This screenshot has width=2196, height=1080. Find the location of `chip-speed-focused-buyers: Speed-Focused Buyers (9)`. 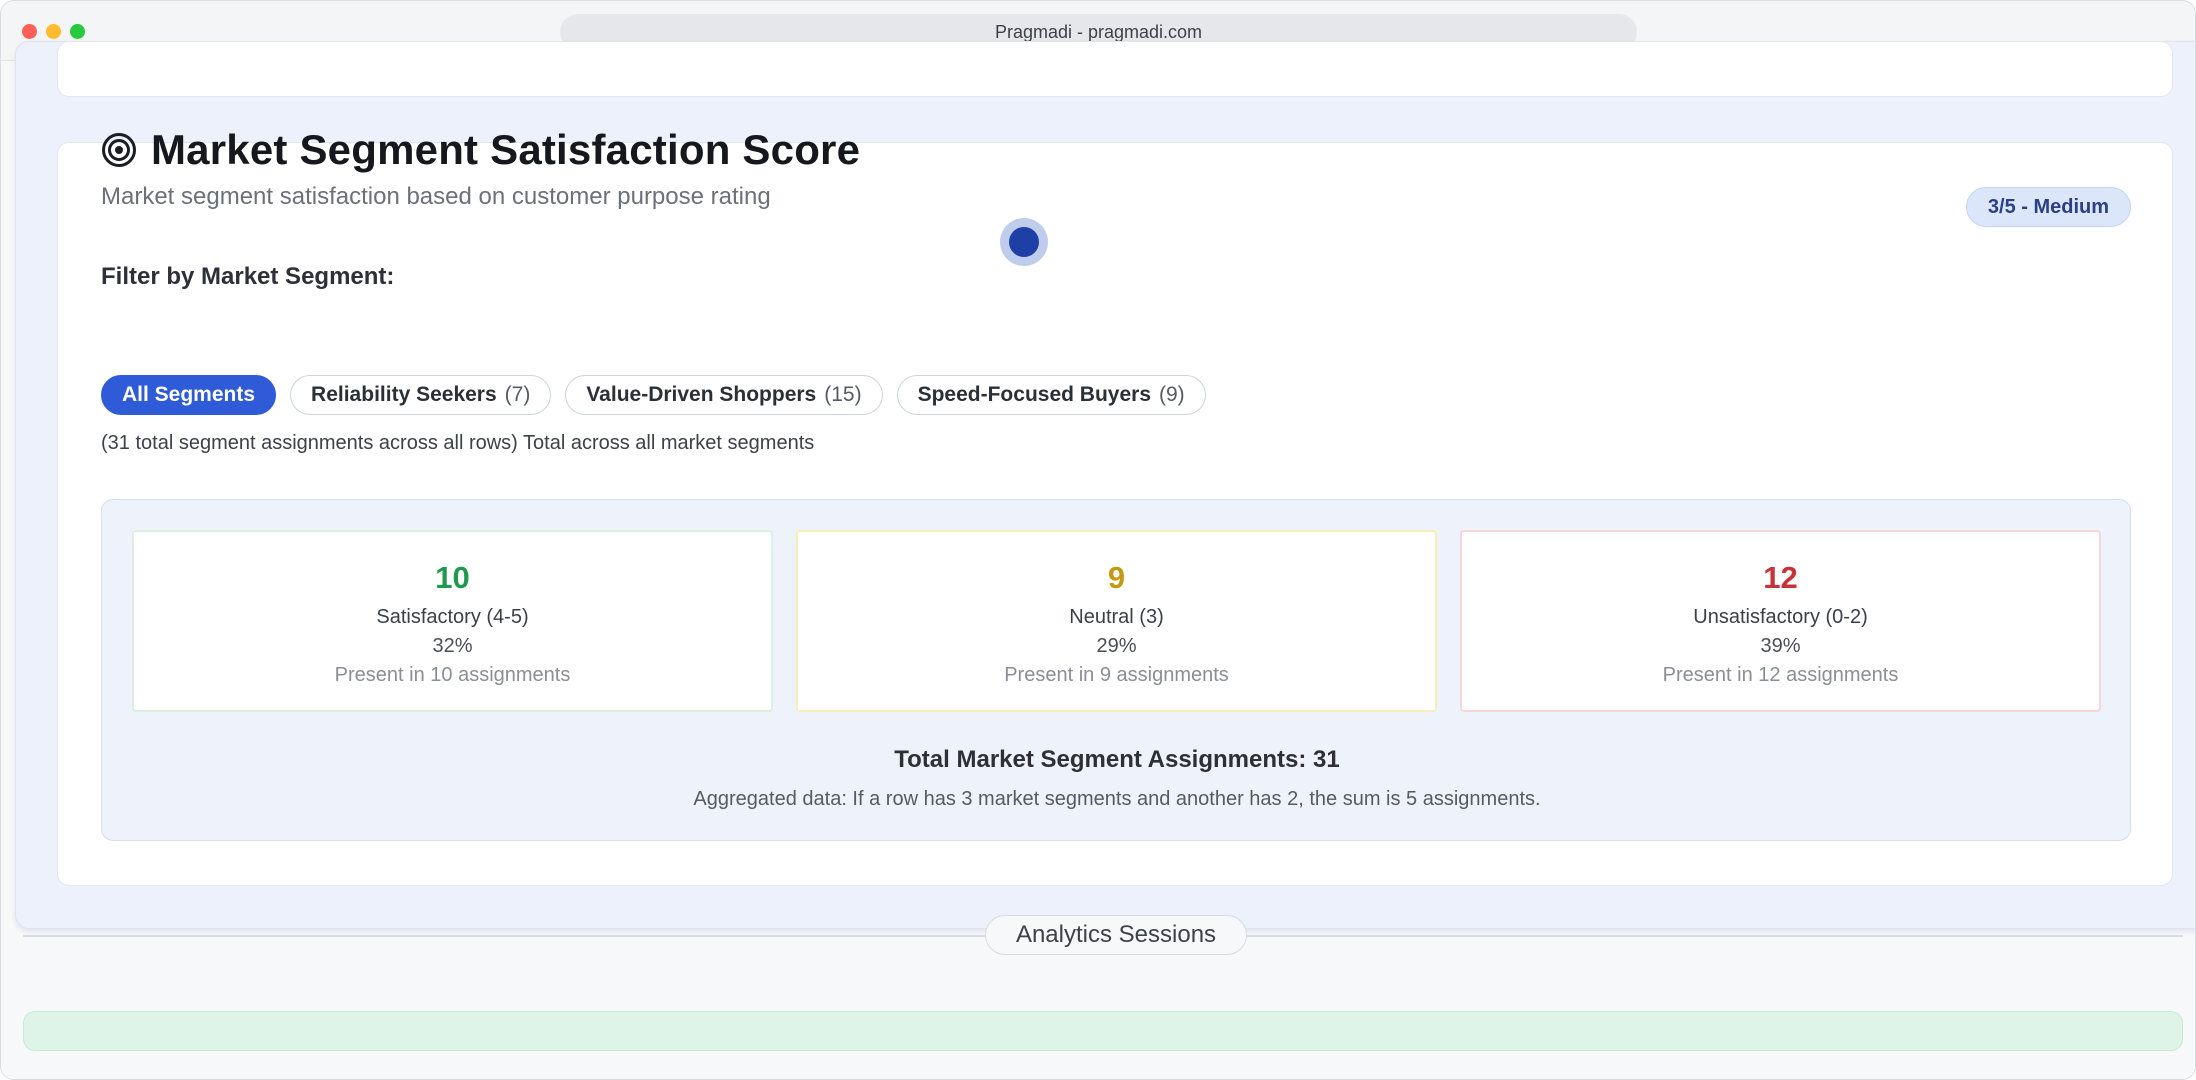

chip-speed-focused-buyers: Speed-Focused Buyers (9) is located at coordinates (1051, 395).